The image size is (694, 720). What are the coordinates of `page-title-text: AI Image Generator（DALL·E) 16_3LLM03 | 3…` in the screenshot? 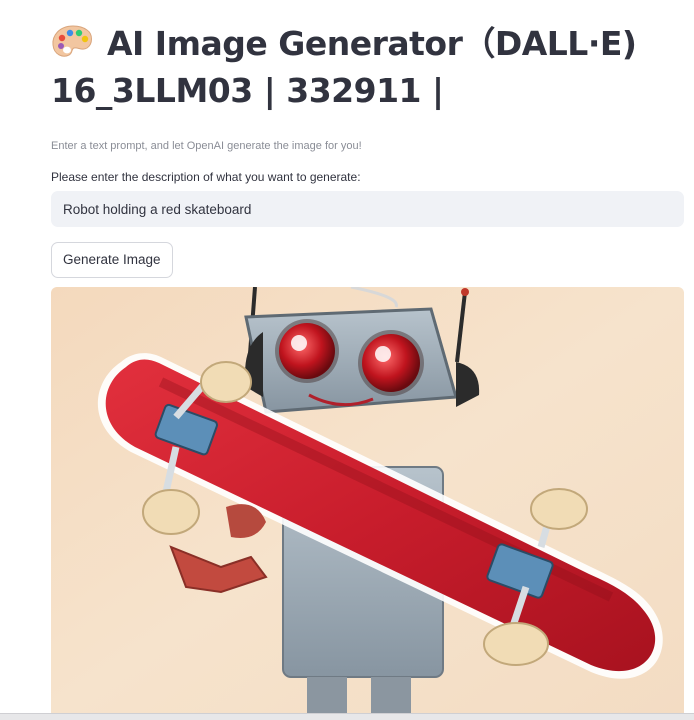 It's located at (344, 67).